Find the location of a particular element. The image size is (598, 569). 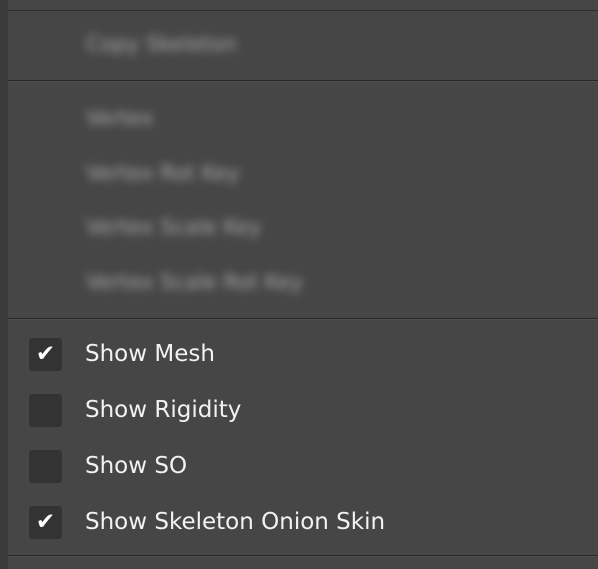

menu-item-label: Show Skeleton Onion Skin is located at coordinates (235, 522).